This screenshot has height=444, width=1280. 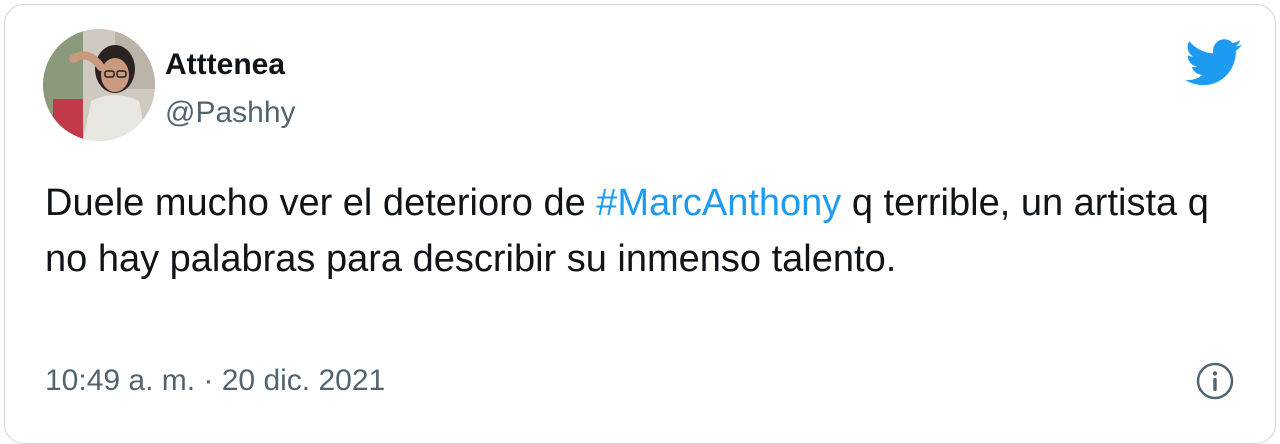 I want to click on avatar-photo, so click(x=99, y=85).